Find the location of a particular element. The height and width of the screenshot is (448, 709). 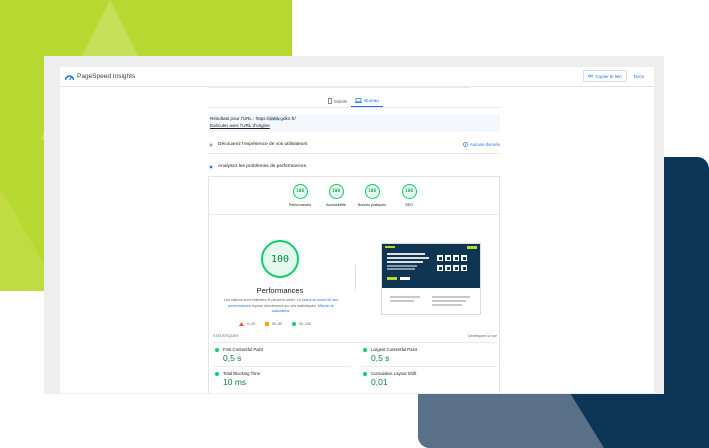

top-bar: PageSpeed Insights Copier le lien Docs is located at coordinates (357, 77).